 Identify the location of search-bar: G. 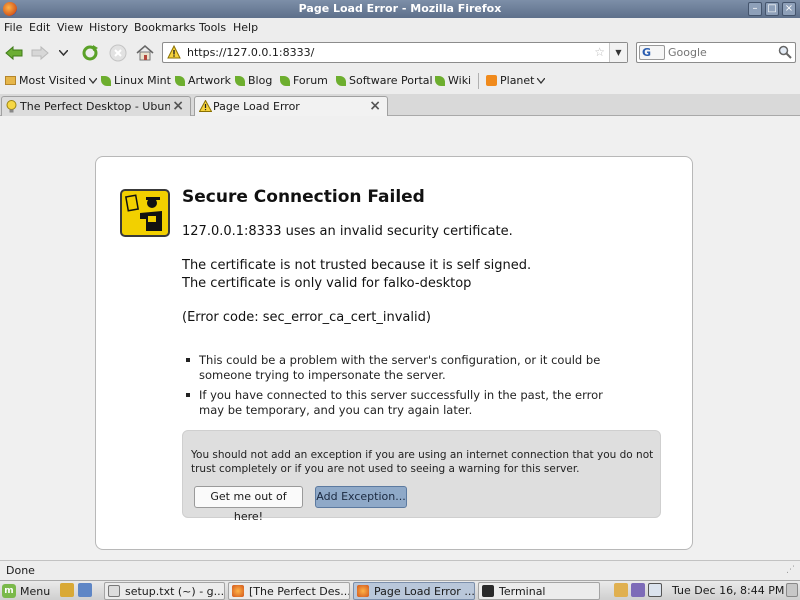
(716, 52).